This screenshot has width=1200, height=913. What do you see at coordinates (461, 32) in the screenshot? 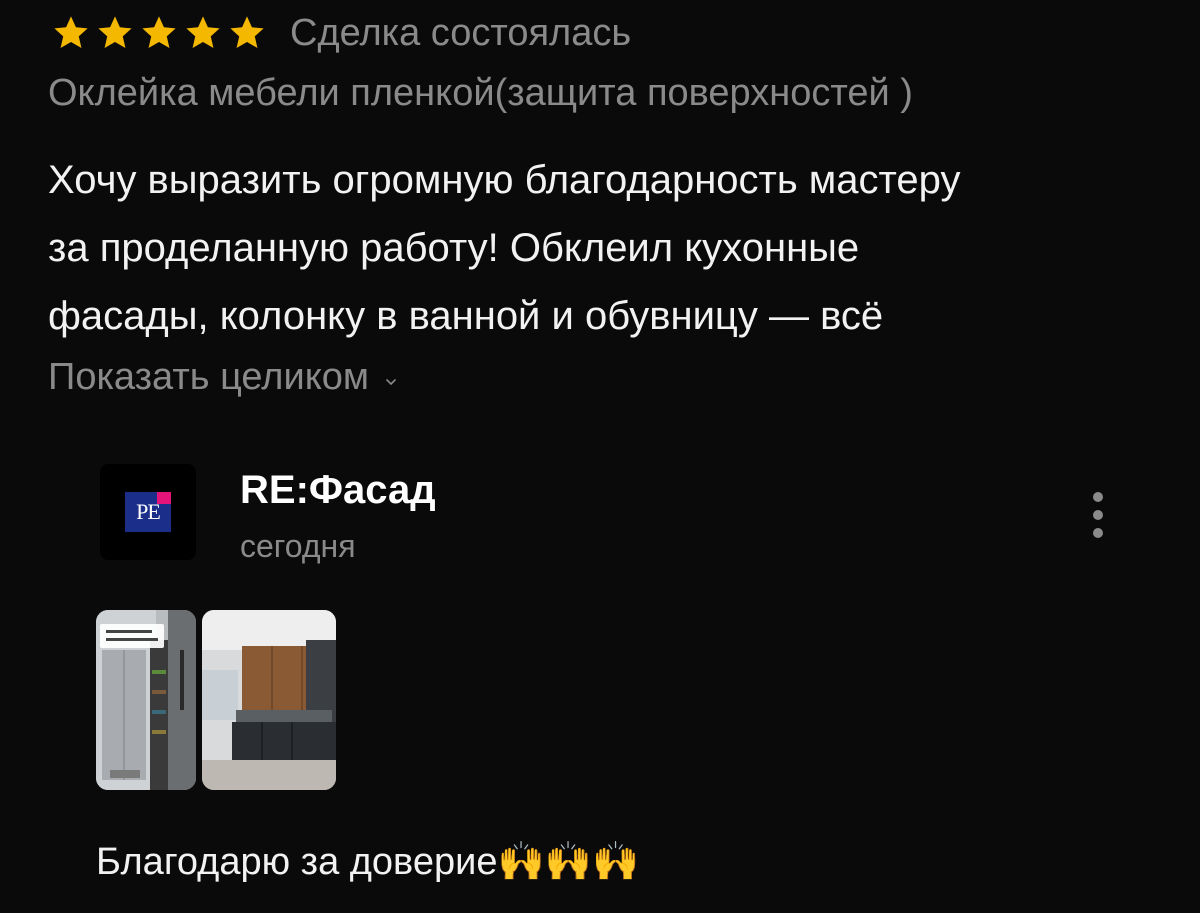
I see `deal-status: Сделка состоялась` at bounding box center [461, 32].